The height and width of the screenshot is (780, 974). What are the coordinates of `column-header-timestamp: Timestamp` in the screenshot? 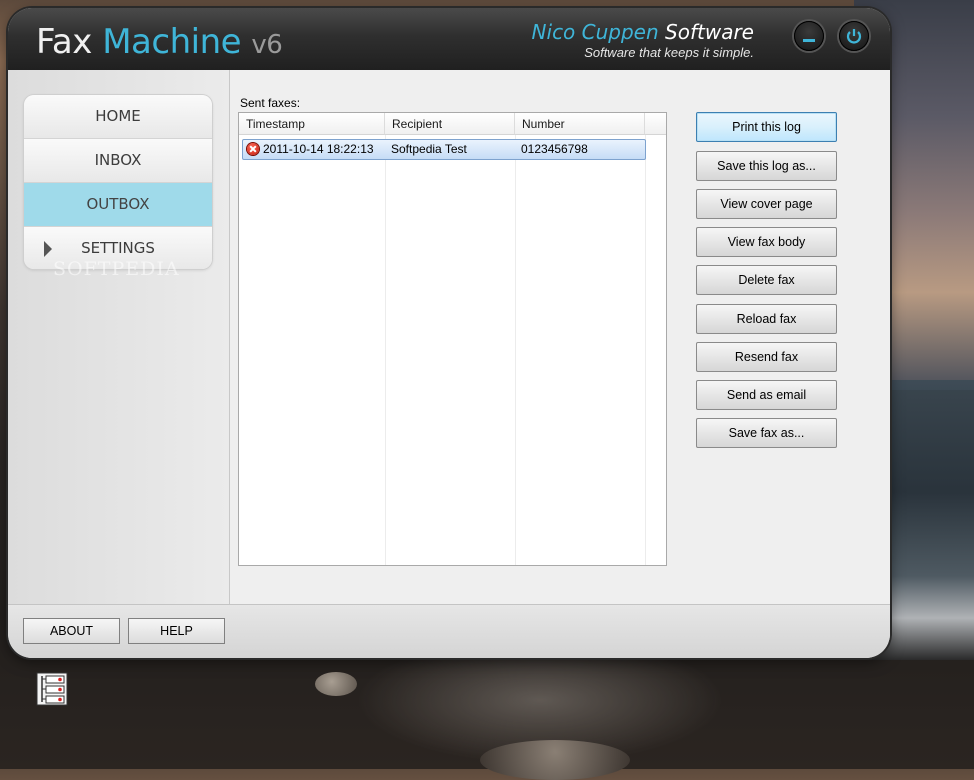 It's located at (312, 124).